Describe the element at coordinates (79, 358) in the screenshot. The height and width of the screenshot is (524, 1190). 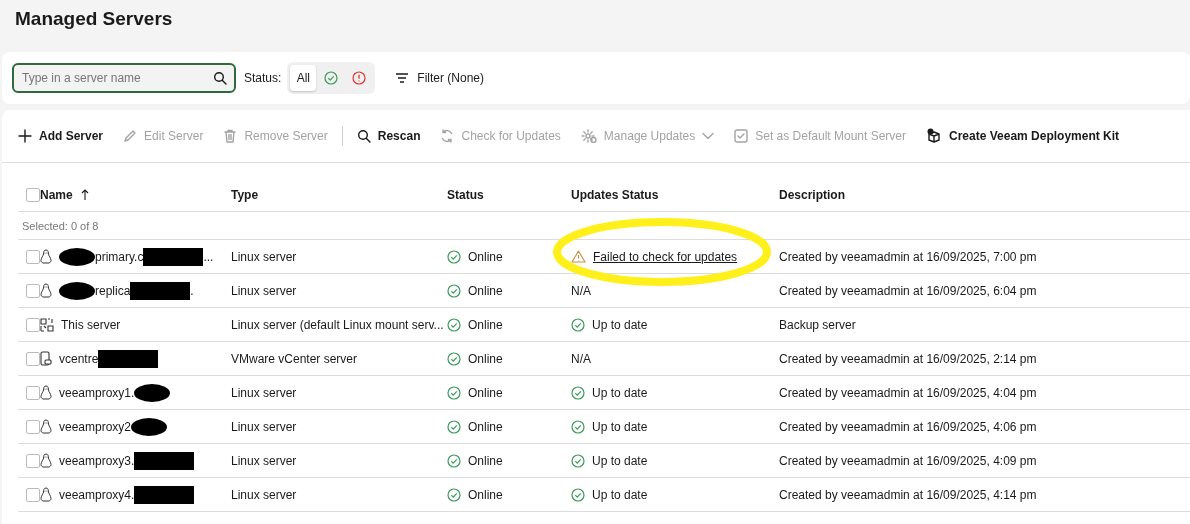
I see `server-name: vcentre` at that location.